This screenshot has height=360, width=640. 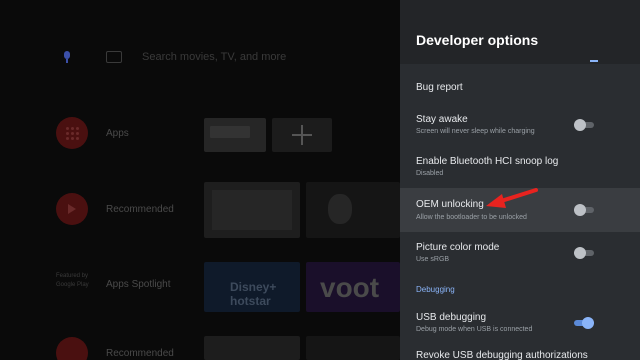 What do you see at coordinates (594, 61) in the screenshot?
I see `scroll-indicator` at bounding box center [594, 61].